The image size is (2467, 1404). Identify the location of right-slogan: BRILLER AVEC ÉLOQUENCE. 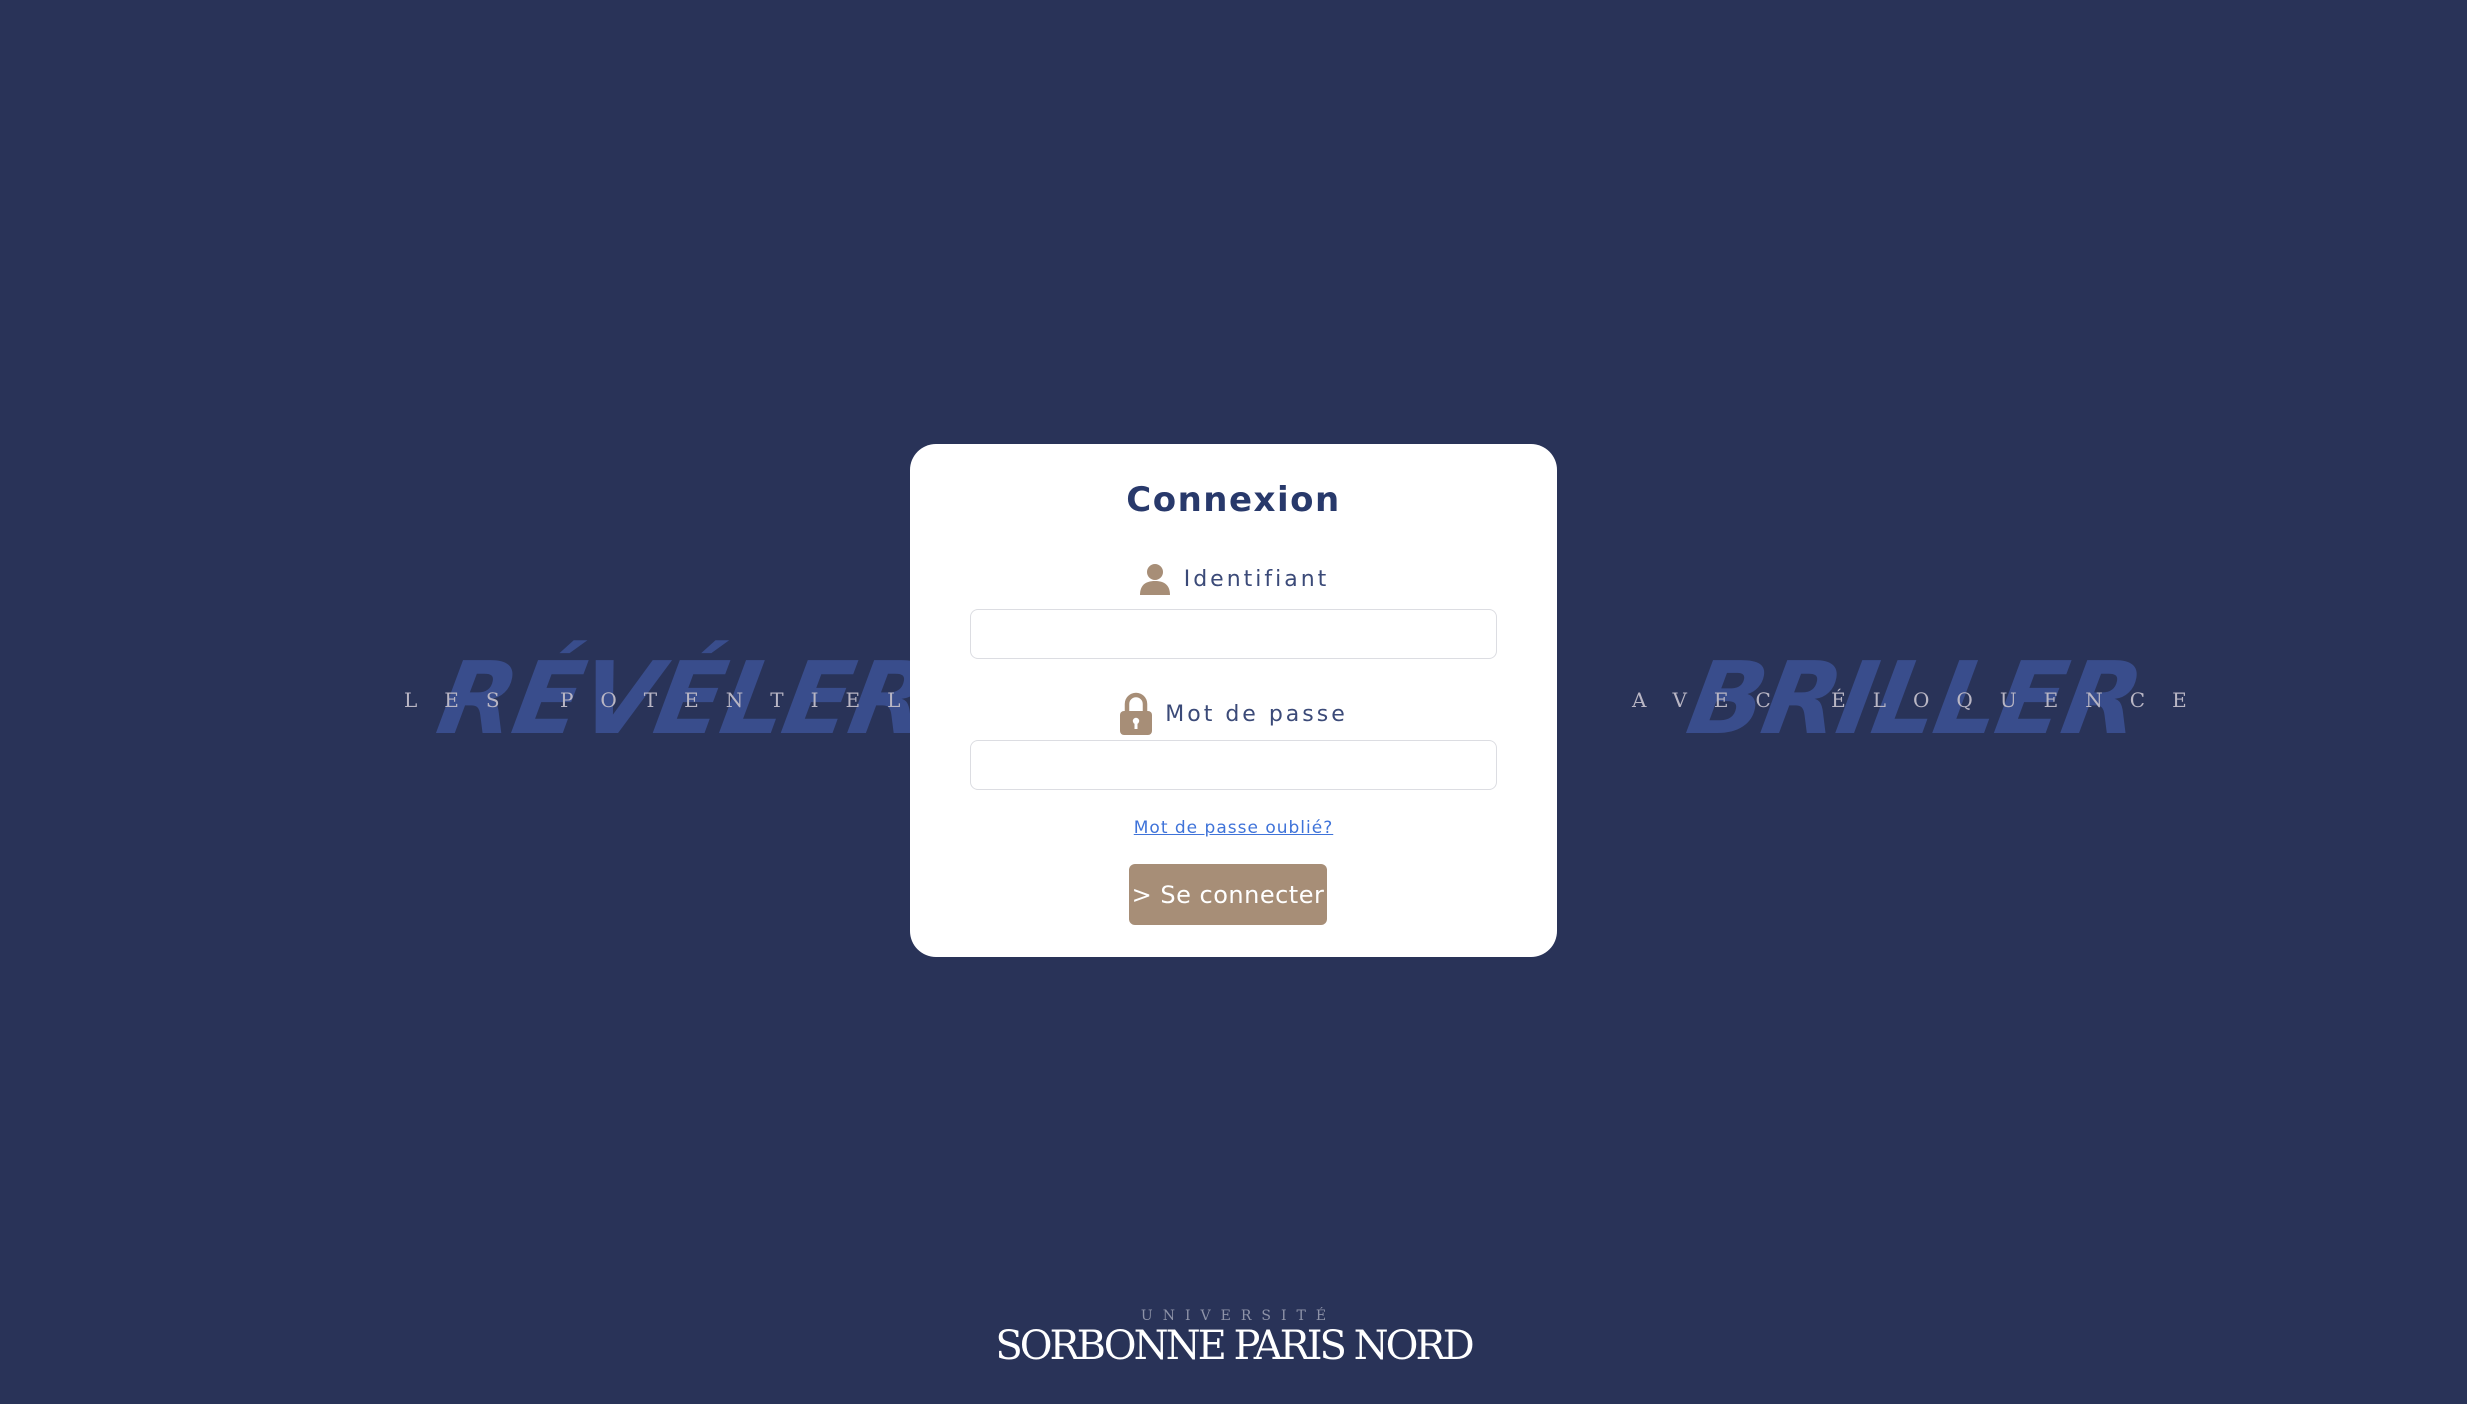
(1898, 700).